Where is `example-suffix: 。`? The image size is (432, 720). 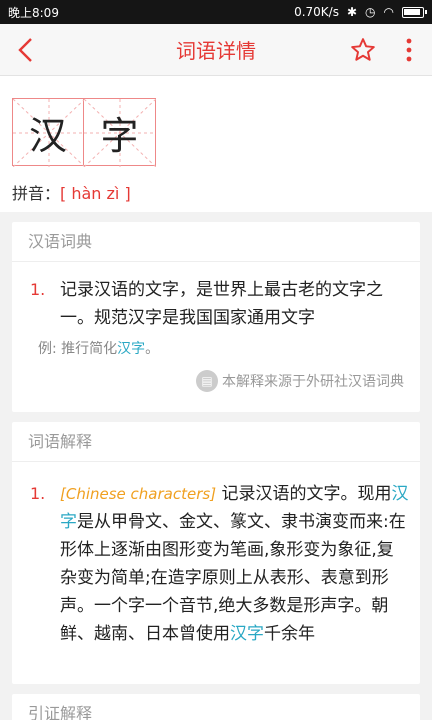 example-suffix: 。 is located at coordinates (152, 349).